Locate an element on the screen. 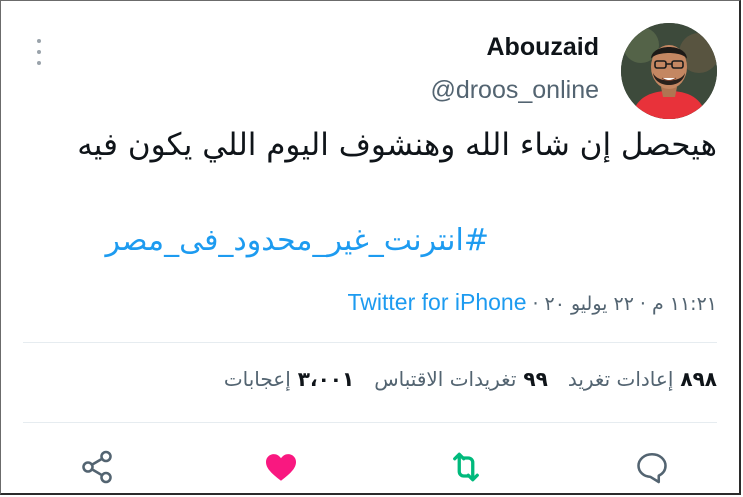 The width and height of the screenshot is (743, 497). tweet-source-link: Twitter for iPhone is located at coordinates (437, 302).